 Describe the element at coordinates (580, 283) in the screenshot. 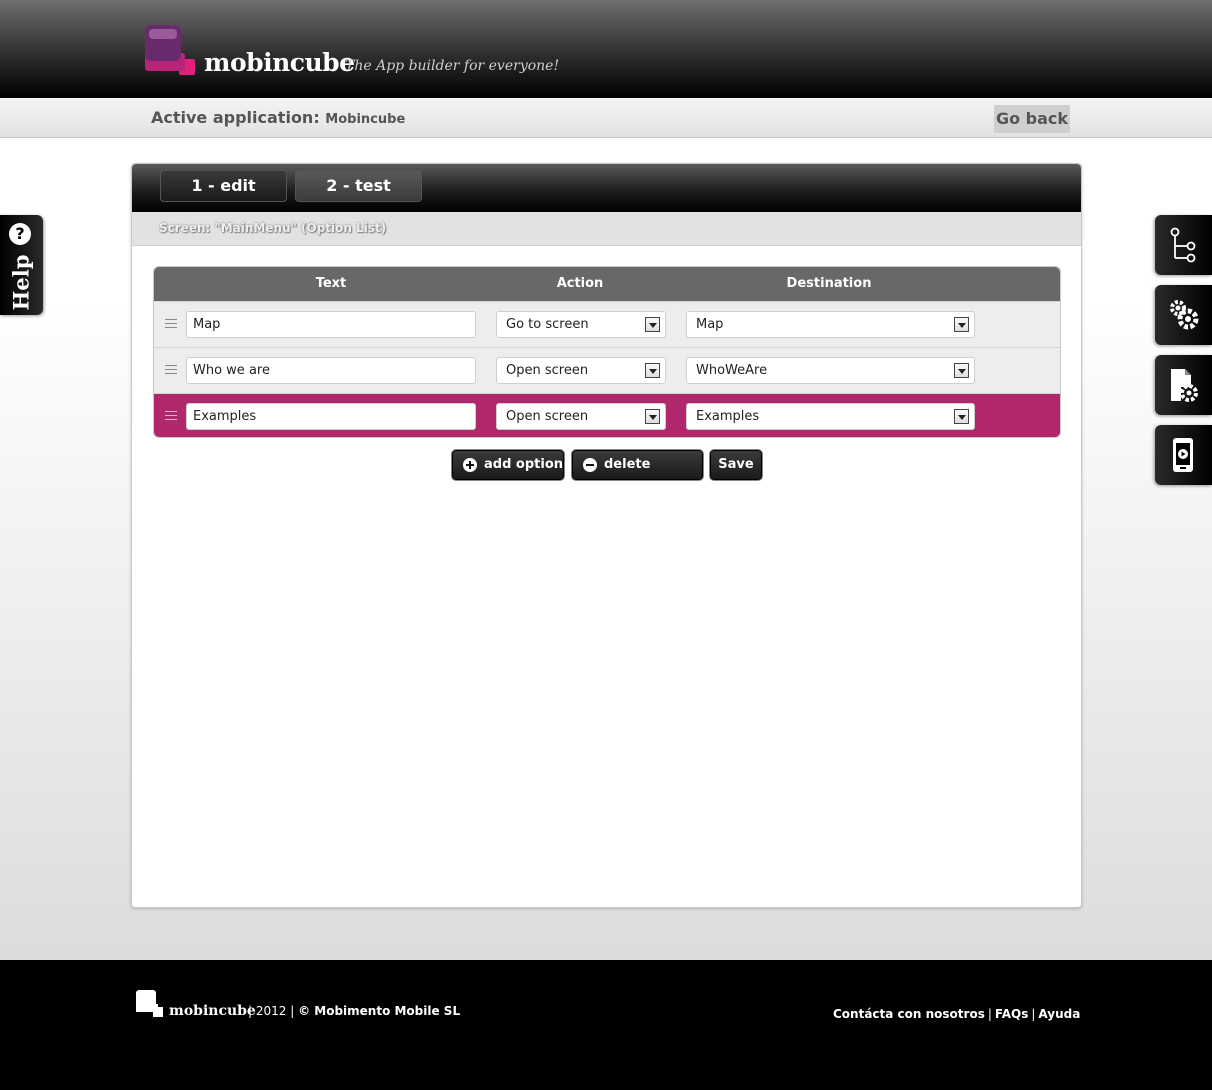

I see `column-header-action: Action` at that location.